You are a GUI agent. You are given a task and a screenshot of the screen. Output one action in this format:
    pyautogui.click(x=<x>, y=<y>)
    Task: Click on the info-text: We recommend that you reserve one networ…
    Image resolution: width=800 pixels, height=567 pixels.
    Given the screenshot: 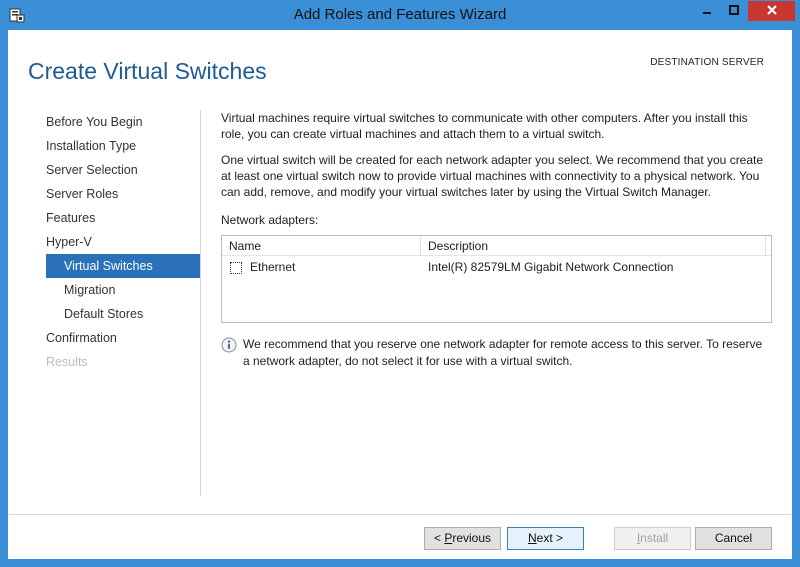 What is the action you would take?
    pyautogui.click(x=503, y=352)
    